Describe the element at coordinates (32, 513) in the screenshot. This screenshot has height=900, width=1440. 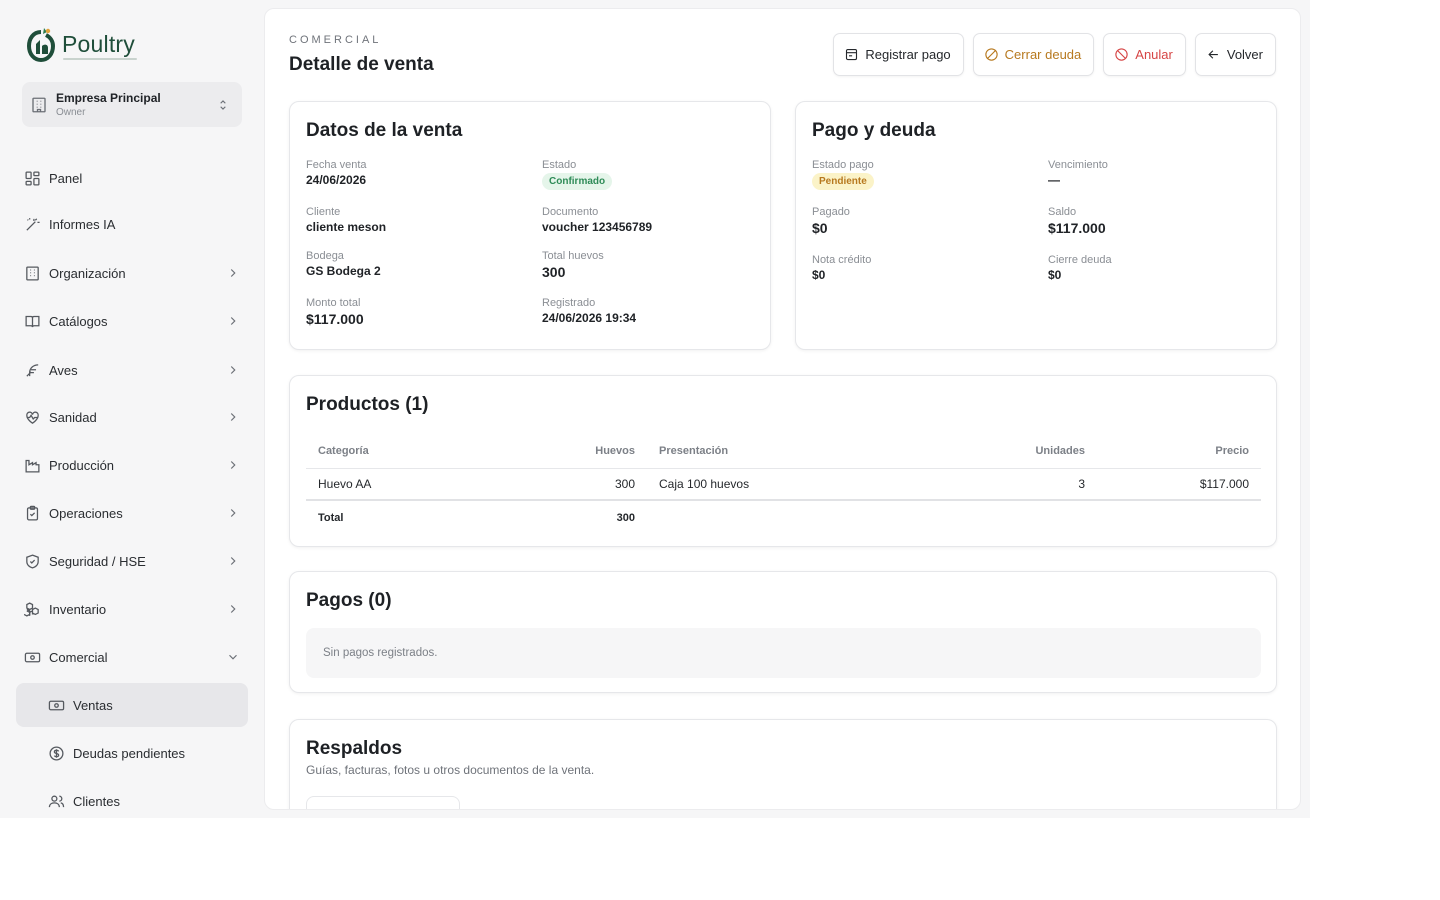
I see `clipboard-icon` at that location.